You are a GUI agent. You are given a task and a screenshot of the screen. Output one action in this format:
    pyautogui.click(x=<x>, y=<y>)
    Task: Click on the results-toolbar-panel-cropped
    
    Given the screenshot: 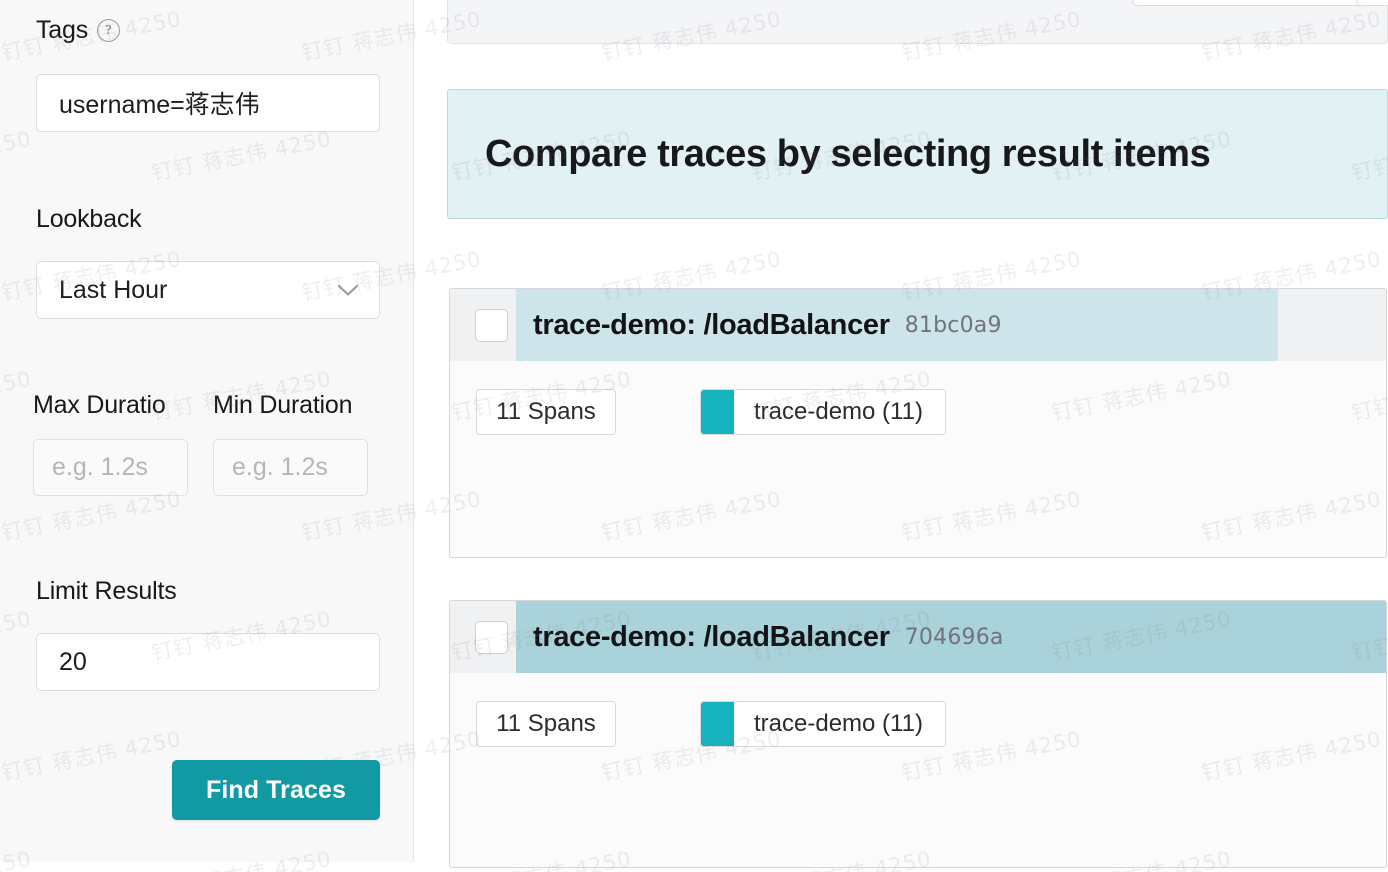 What is the action you would take?
    pyautogui.click(x=917, y=22)
    